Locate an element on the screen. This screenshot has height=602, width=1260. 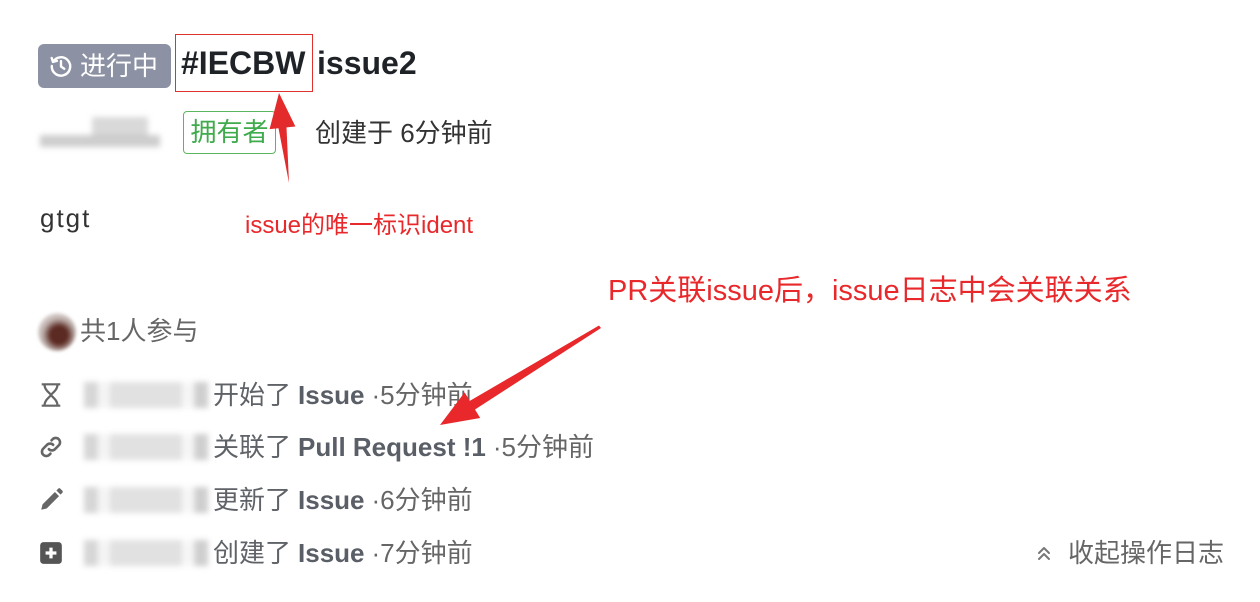
activity-log-item: 关联了 Pull Request !1·5分钟前 is located at coordinates (310, 447).